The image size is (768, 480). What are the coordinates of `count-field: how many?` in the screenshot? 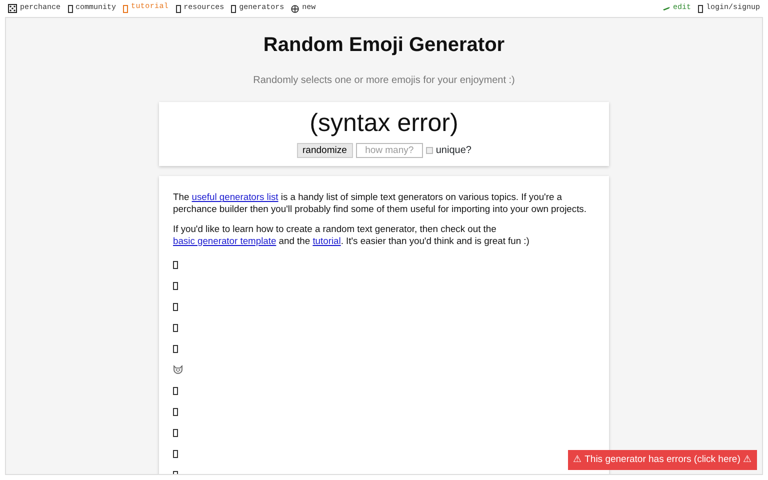 It's located at (389, 150).